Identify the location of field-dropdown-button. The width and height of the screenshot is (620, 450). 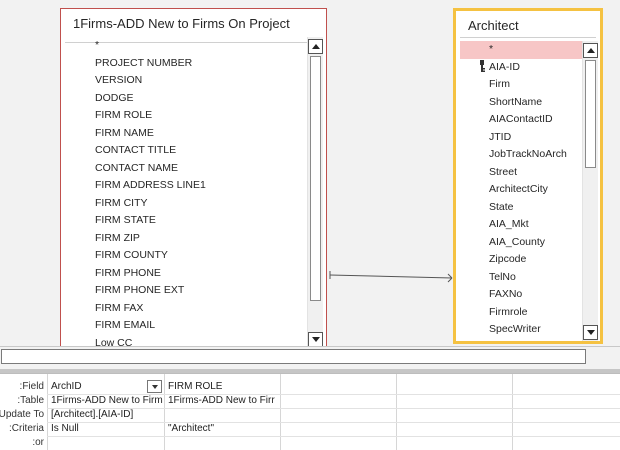
(154, 386).